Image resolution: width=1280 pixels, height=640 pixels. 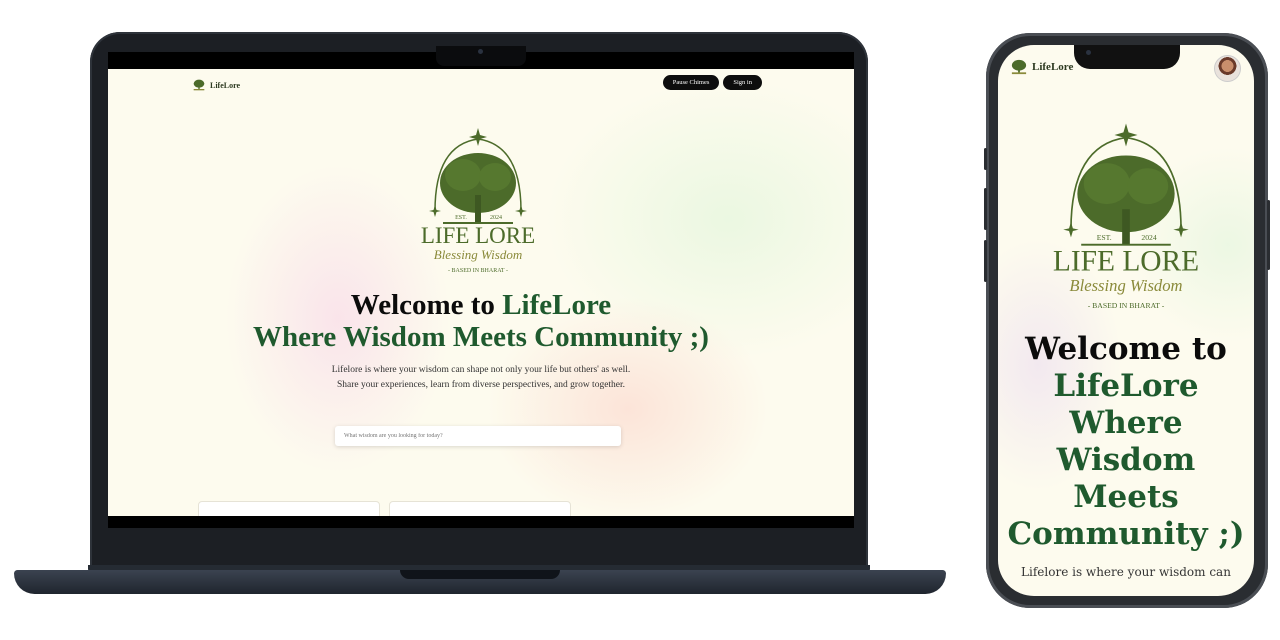 What do you see at coordinates (1126, 423) in the screenshot?
I see `hero-tagline-line: Where` at bounding box center [1126, 423].